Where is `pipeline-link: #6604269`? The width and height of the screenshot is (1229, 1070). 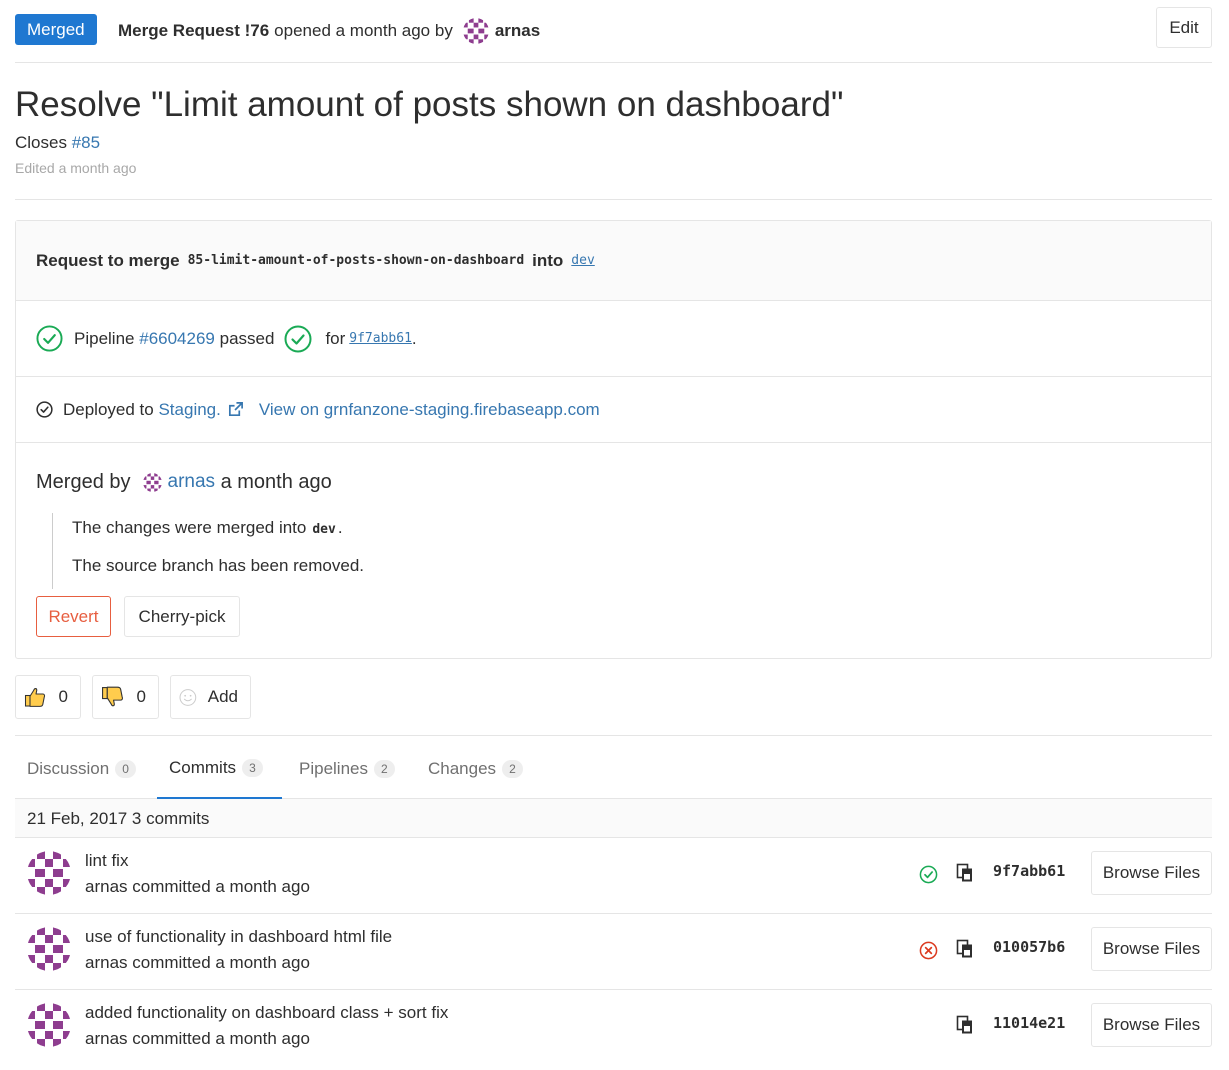 pipeline-link: #6604269 is located at coordinates (177, 339).